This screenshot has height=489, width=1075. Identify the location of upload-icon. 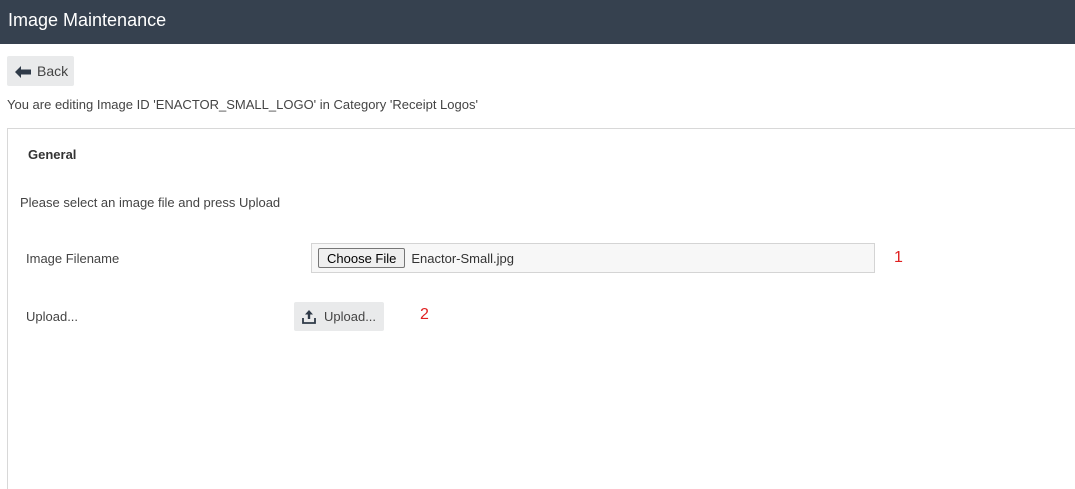
(309, 316).